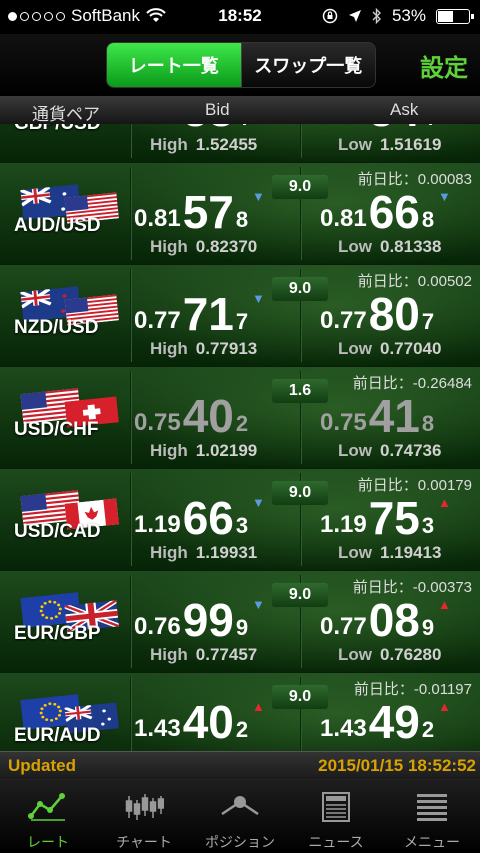  Describe the element at coordinates (376, 16) in the screenshot. I see `bluetooth-icon` at that location.